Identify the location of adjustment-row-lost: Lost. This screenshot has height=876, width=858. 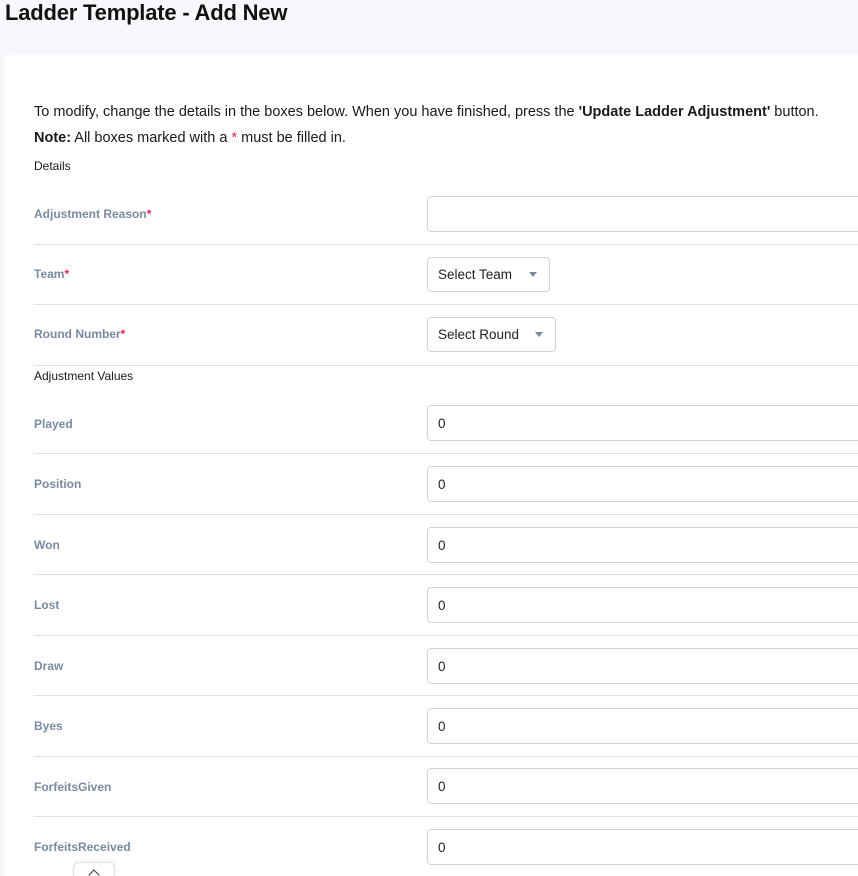
(446, 605).